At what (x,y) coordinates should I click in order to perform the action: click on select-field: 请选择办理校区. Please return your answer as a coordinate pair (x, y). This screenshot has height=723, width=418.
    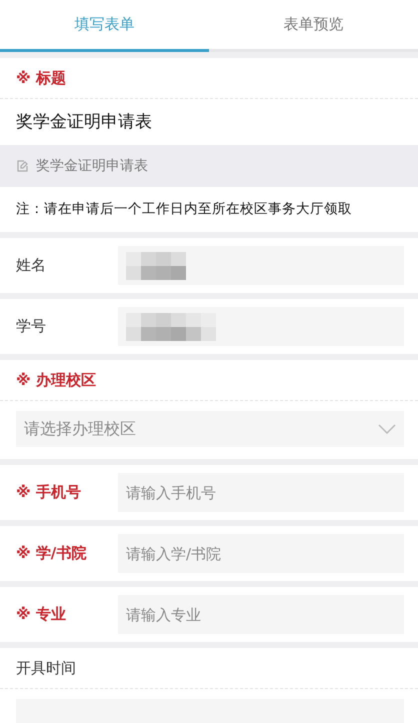
    Looking at the image, I should click on (210, 429).